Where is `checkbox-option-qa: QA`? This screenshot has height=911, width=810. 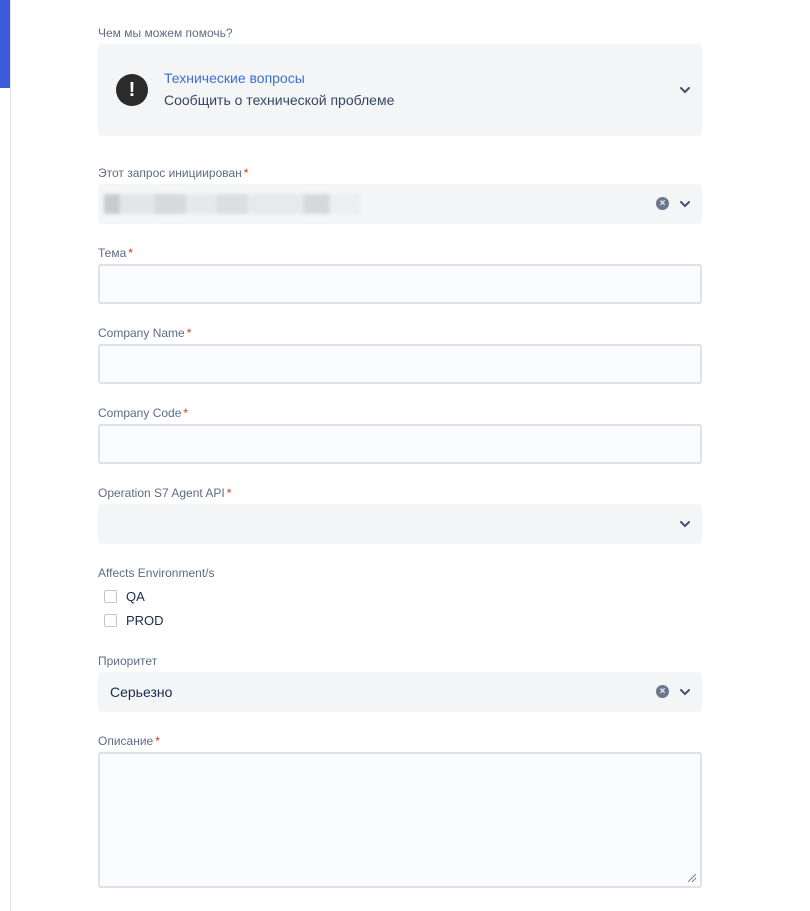
checkbox-option-qa: QA is located at coordinates (124, 596).